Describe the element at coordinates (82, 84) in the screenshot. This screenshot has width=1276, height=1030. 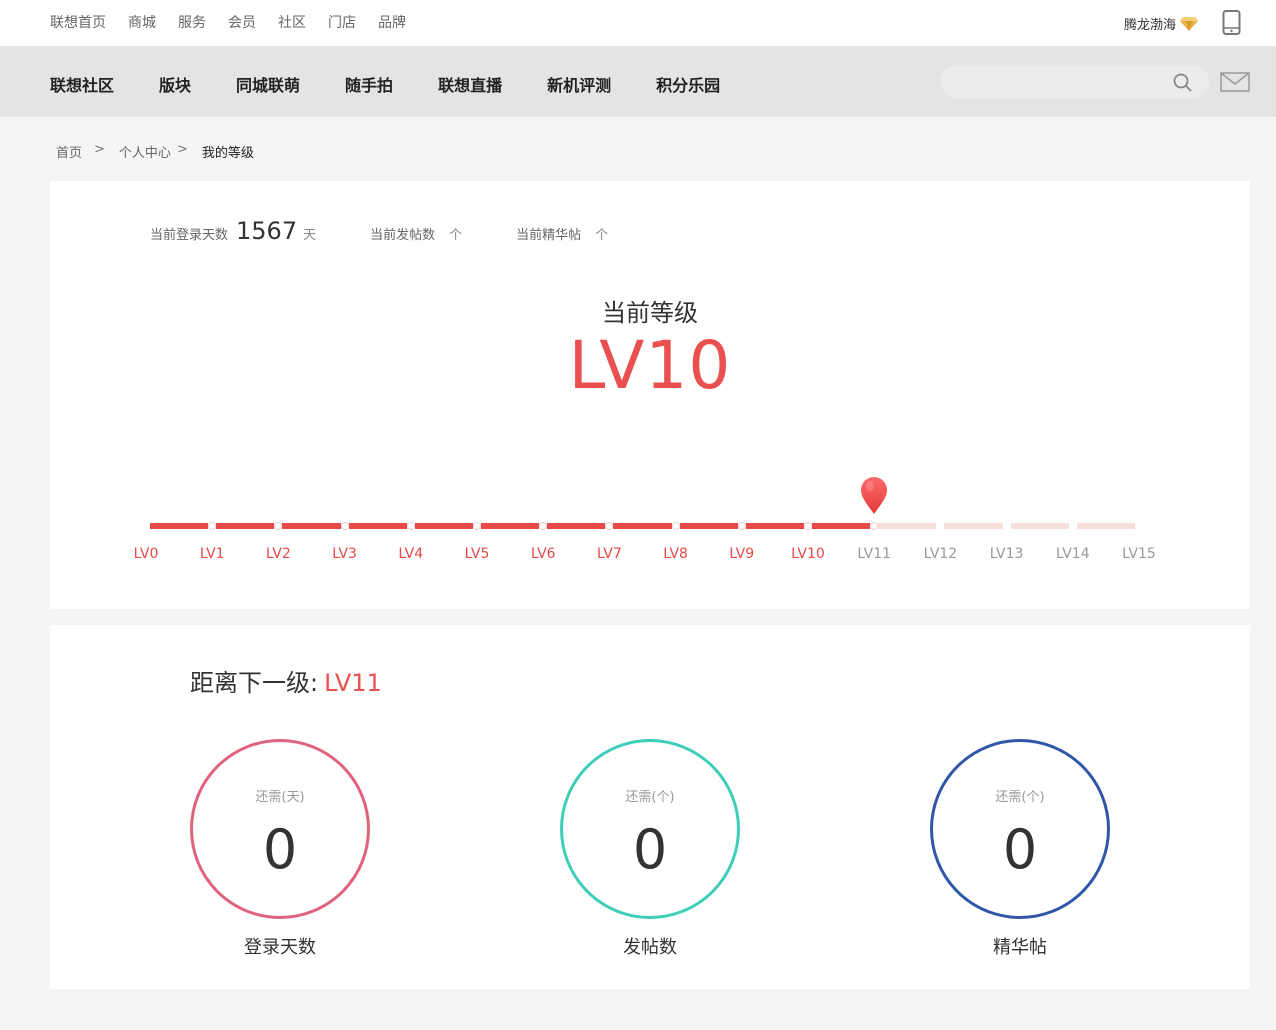
I see `nav-item-lenovo-community: 联想社区` at that location.